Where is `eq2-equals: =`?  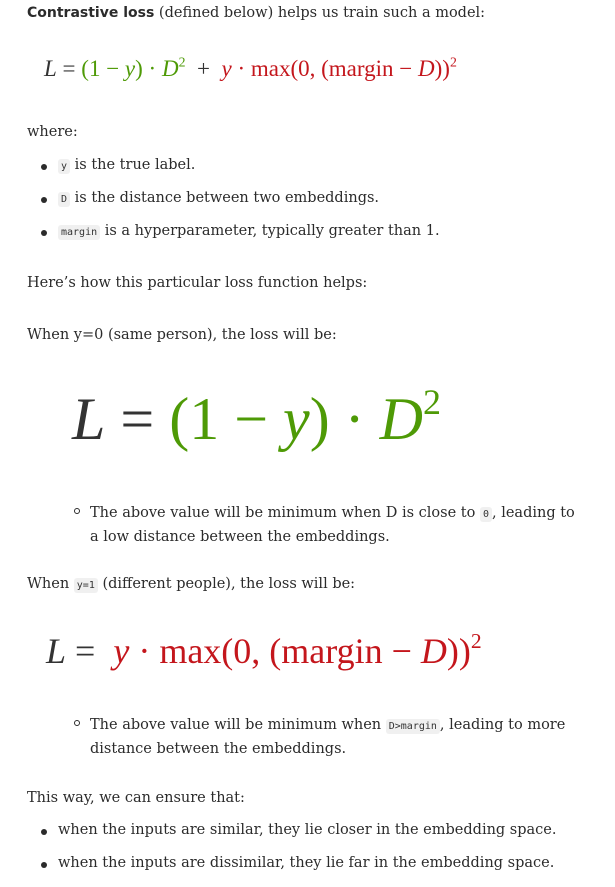 eq2-equals: = is located at coordinates (137, 419).